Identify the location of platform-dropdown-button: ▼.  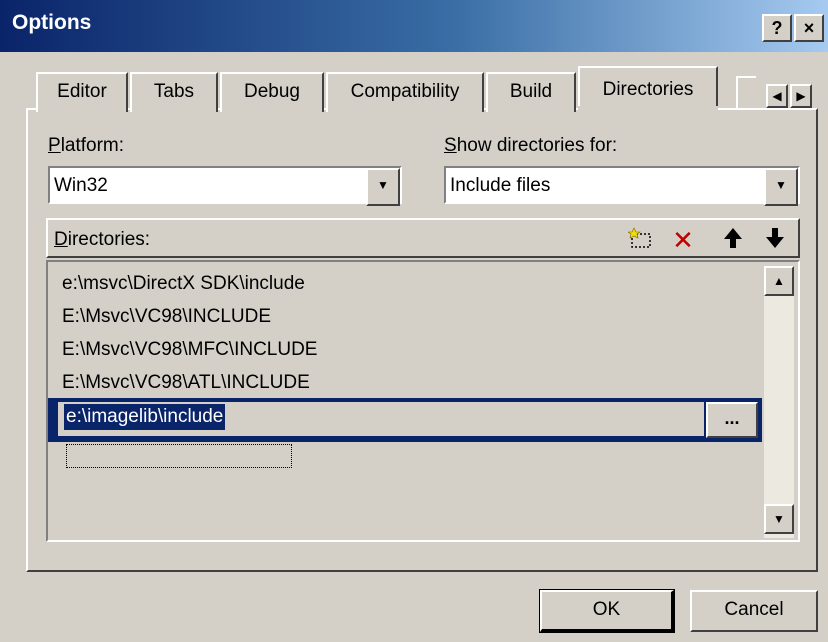
(383, 187).